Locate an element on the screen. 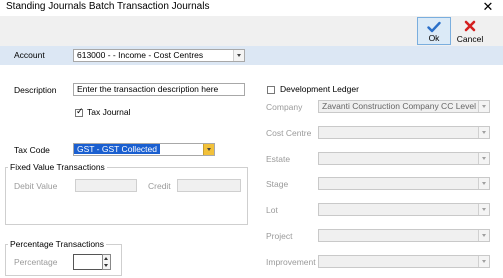  tax-code-select: GST - GST Collected is located at coordinates (144, 149).